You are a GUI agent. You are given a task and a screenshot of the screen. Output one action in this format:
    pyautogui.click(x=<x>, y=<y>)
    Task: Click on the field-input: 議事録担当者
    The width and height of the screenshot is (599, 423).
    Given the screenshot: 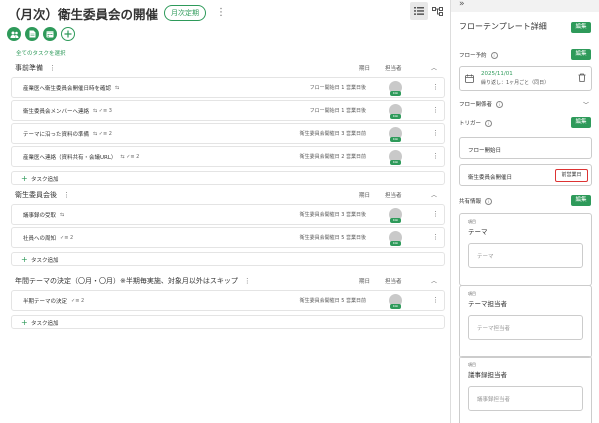 What is the action you would take?
    pyautogui.click(x=525, y=398)
    